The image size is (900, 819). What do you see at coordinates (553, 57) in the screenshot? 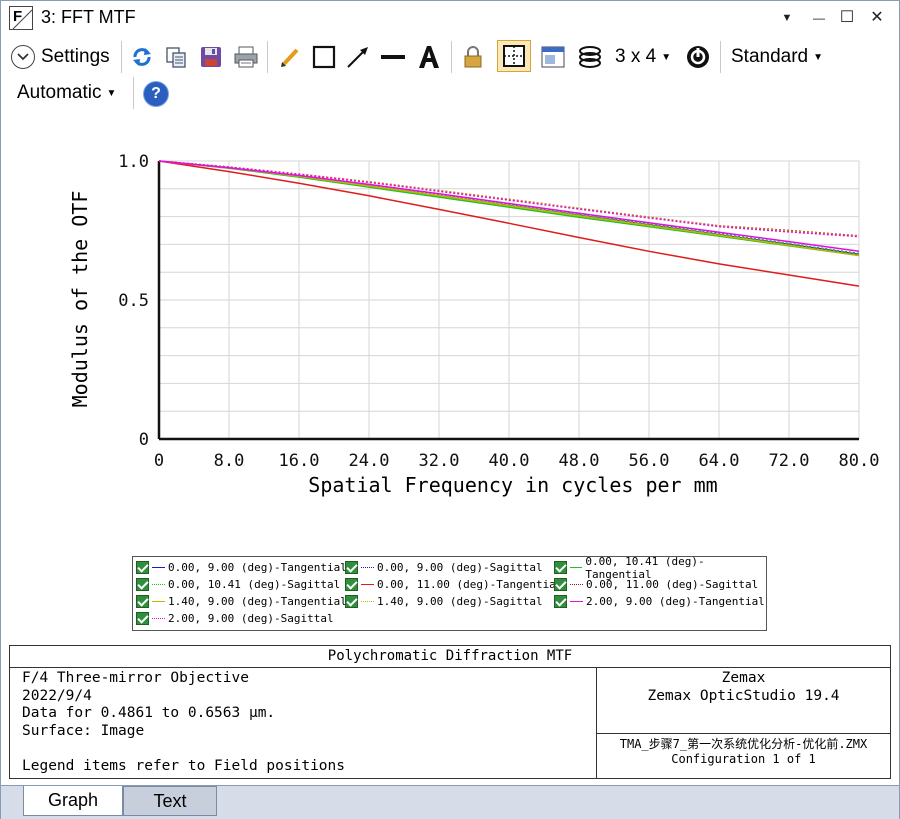
I see `window-icon` at bounding box center [553, 57].